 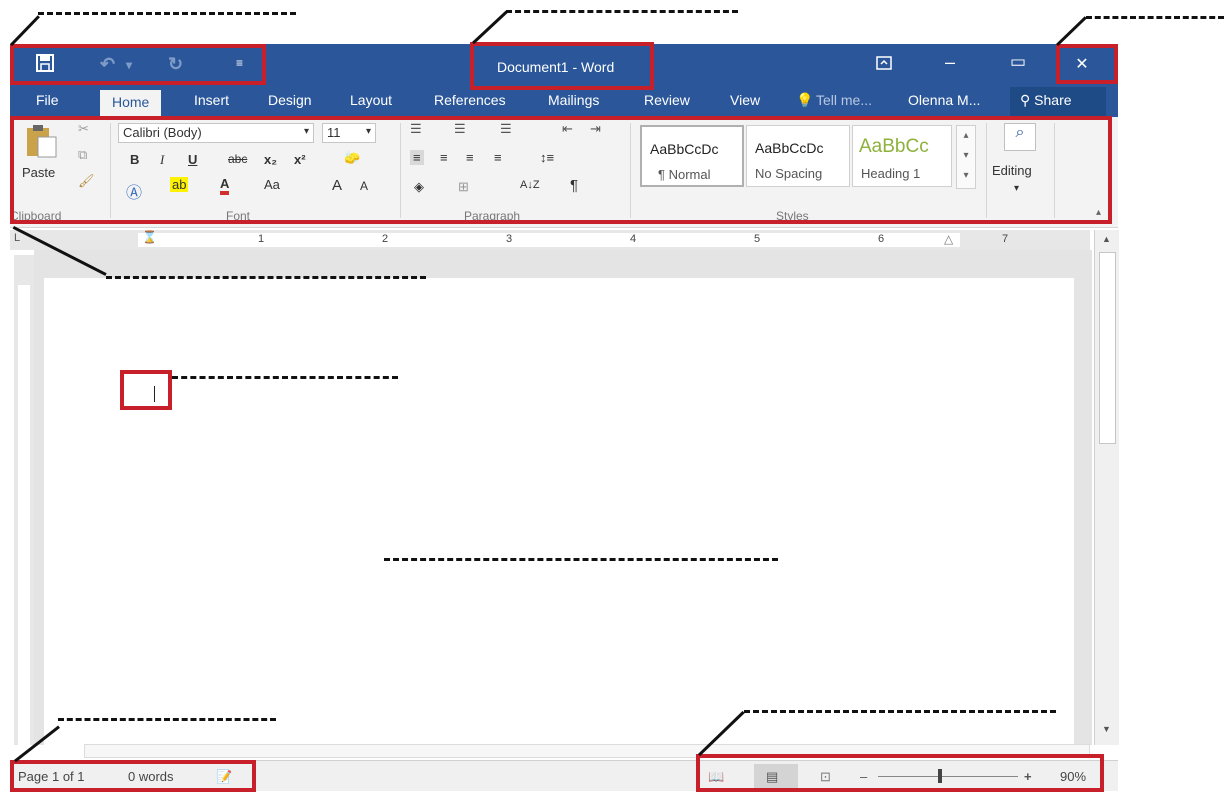 I want to click on tab-file: File, so click(x=47, y=100).